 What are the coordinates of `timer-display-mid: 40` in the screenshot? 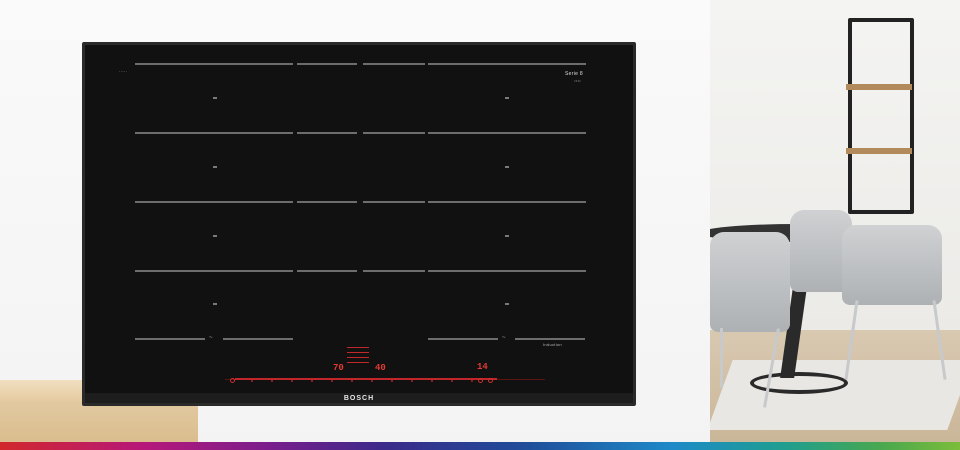 It's located at (380, 368).